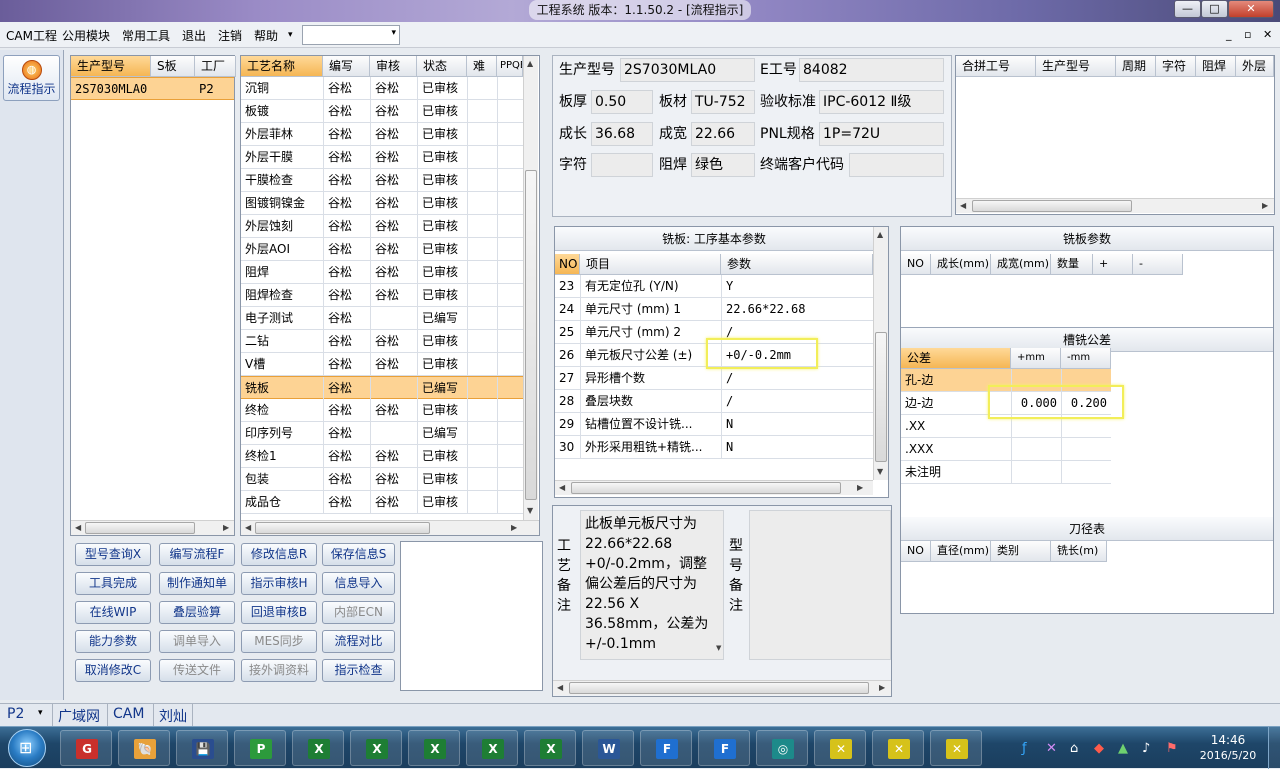  What do you see at coordinates (1024, 748) in the screenshot?
I see `tray-f-icon: ƒ` at bounding box center [1024, 748].